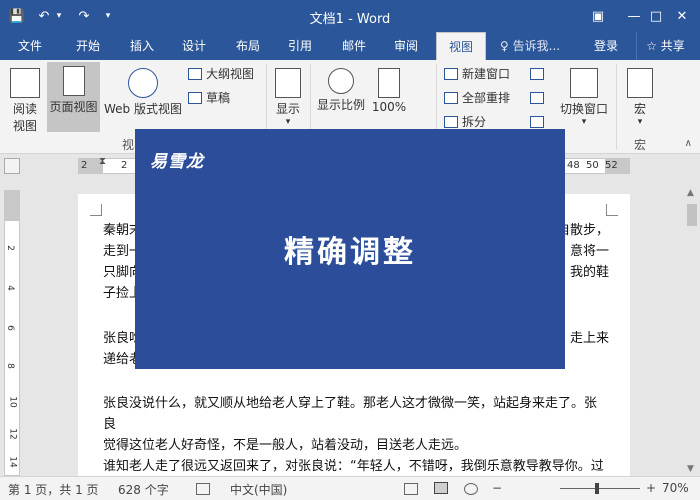 The width and height of the screenshot is (700, 500). What do you see at coordinates (504, 46) in the screenshot?
I see `lightbulb-icon: ♀` at bounding box center [504, 46].